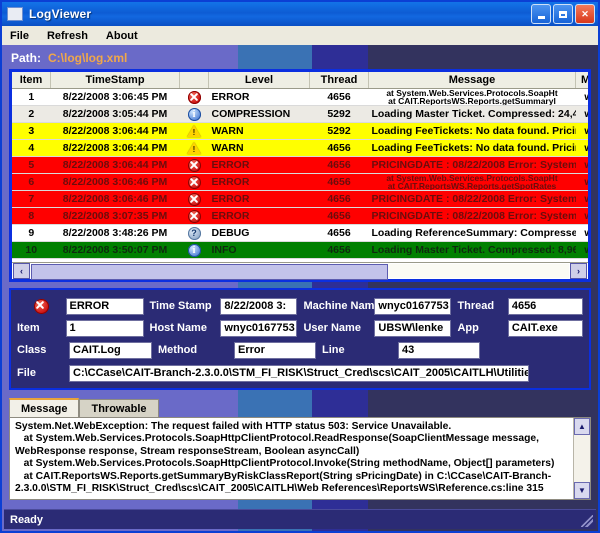  Describe the element at coordinates (259, 114) in the screenshot. I see `cell-level: COMPRESSION` at that location.